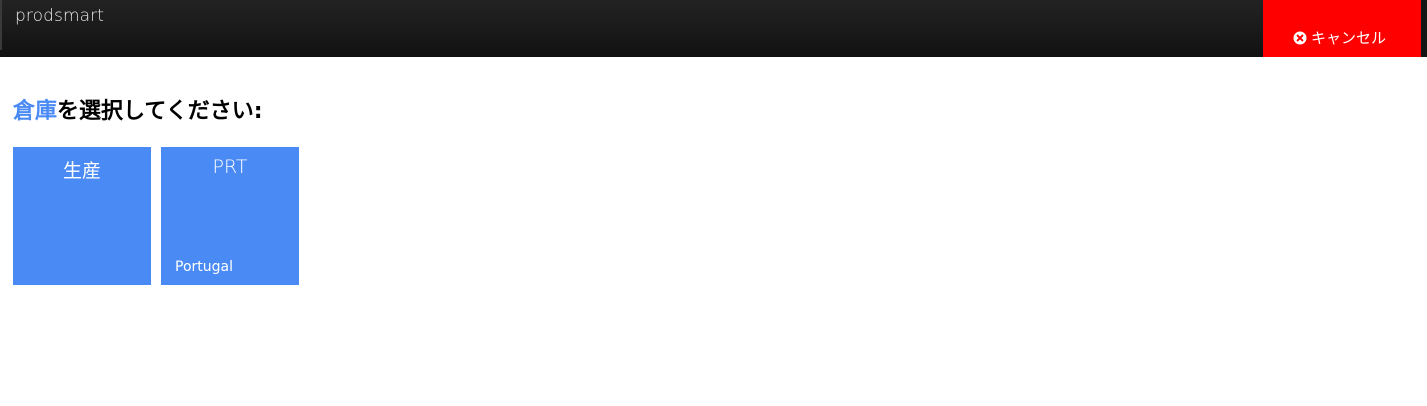  What do you see at coordinates (230, 216) in the screenshot?
I see `warehouse-tile: PRT Portugal` at bounding box center [230, 216].